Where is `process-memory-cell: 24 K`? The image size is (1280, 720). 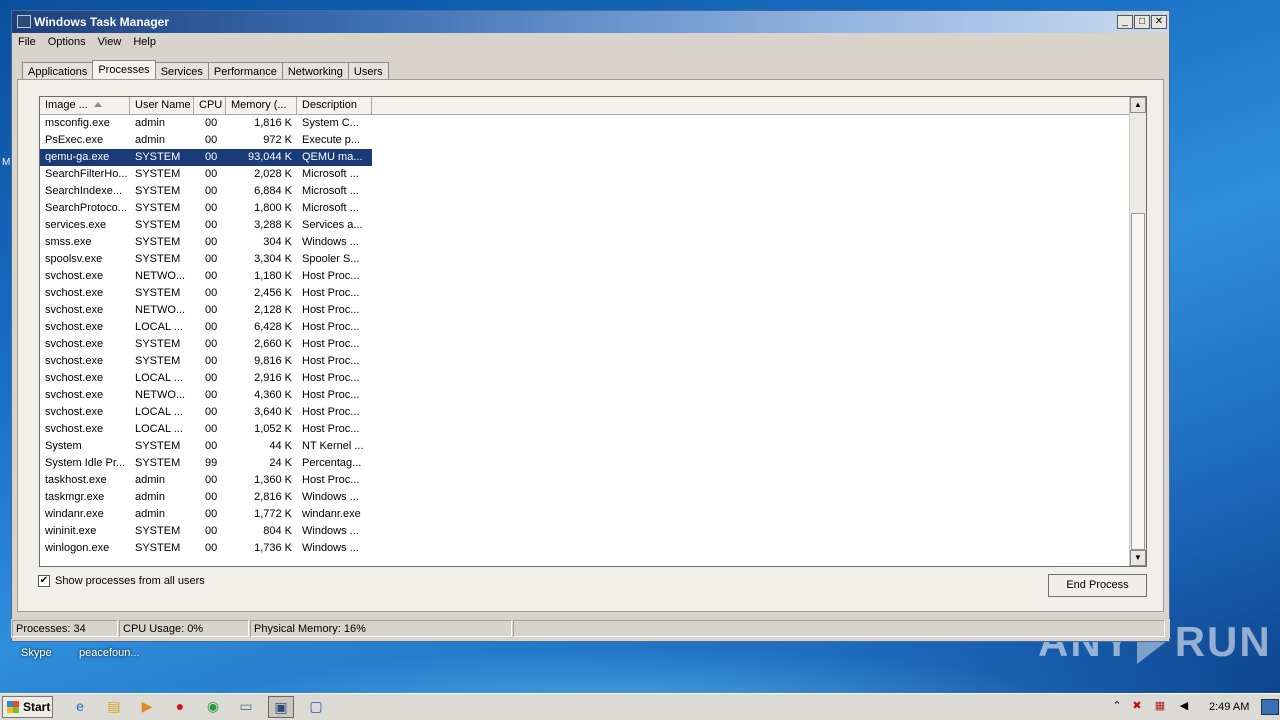
process-memory-cell: 24 K is located at coordinates (280, 463).